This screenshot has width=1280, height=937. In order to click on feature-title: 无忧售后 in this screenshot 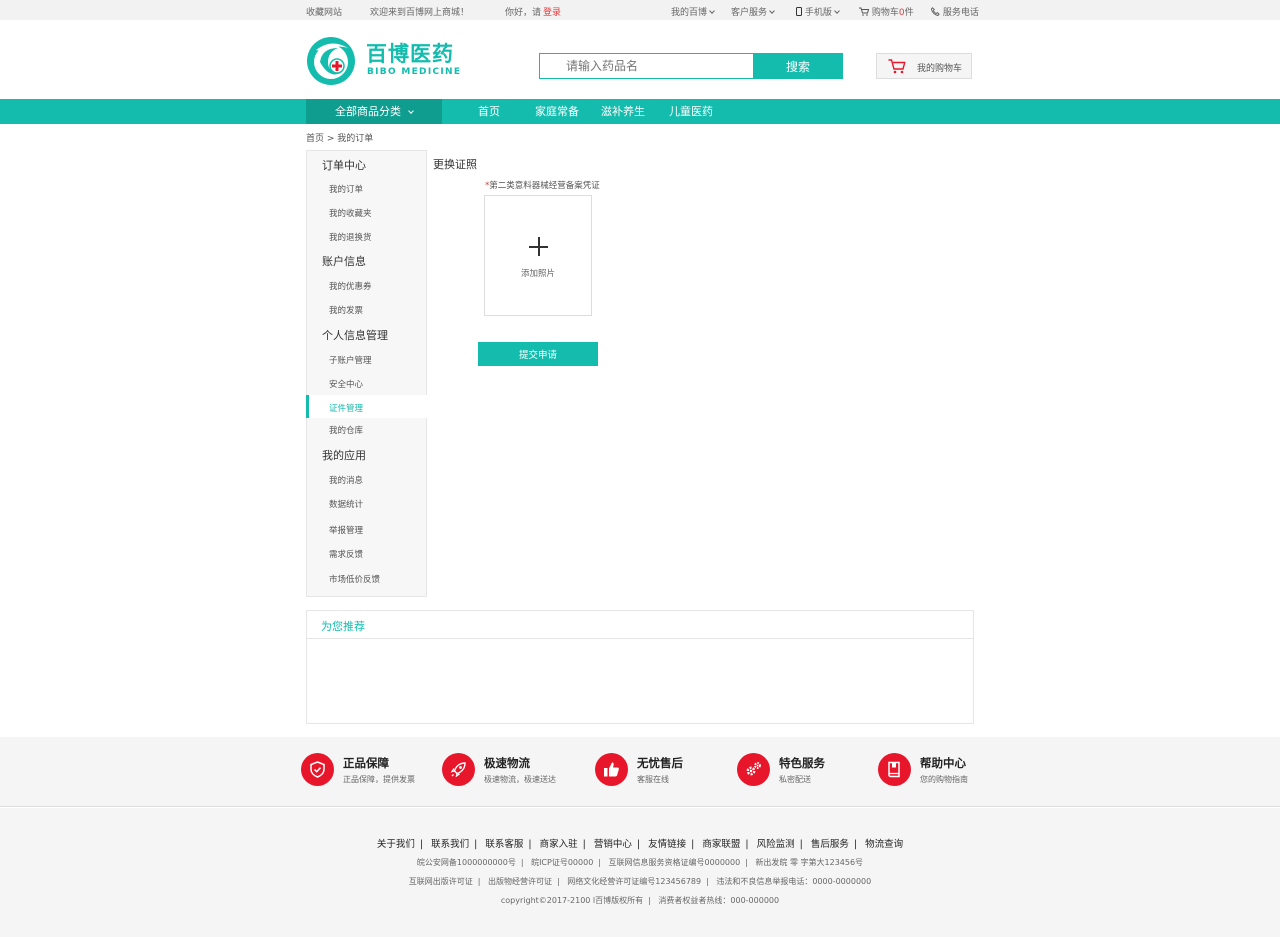, I will do `click(660, 763)`.